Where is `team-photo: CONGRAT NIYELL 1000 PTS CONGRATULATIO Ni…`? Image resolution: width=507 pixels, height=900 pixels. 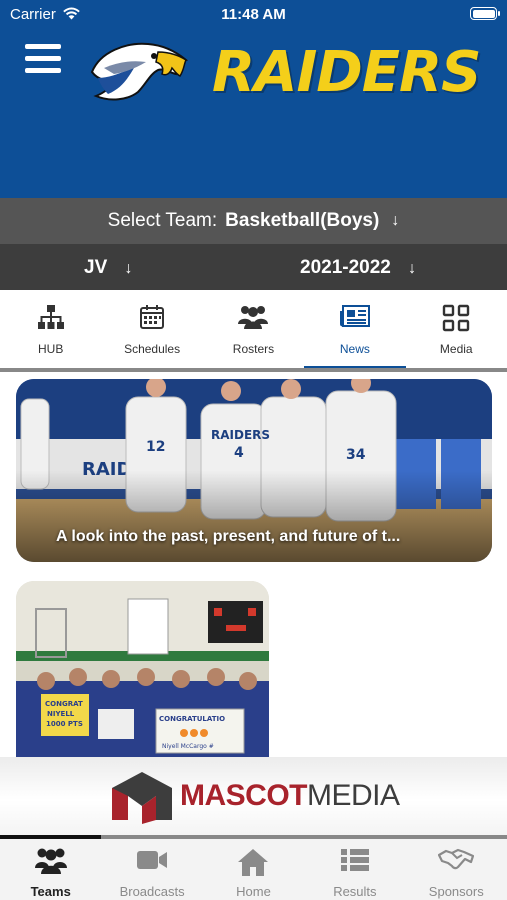
team-photo: CONGRAT NIYELL 1000 PTS CONGRATULATIO Ni… is located at coordinates (142, 669).